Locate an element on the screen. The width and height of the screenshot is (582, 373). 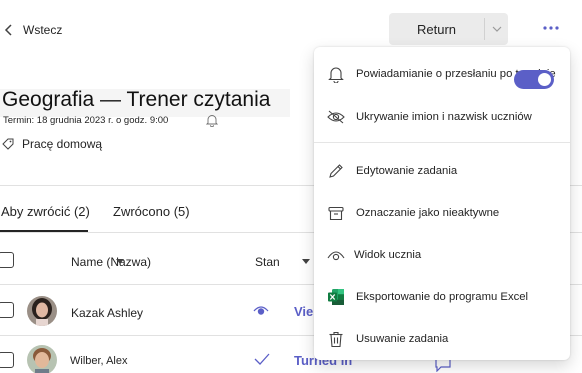
chevron-down-icon is located at coordinates (497, 29).